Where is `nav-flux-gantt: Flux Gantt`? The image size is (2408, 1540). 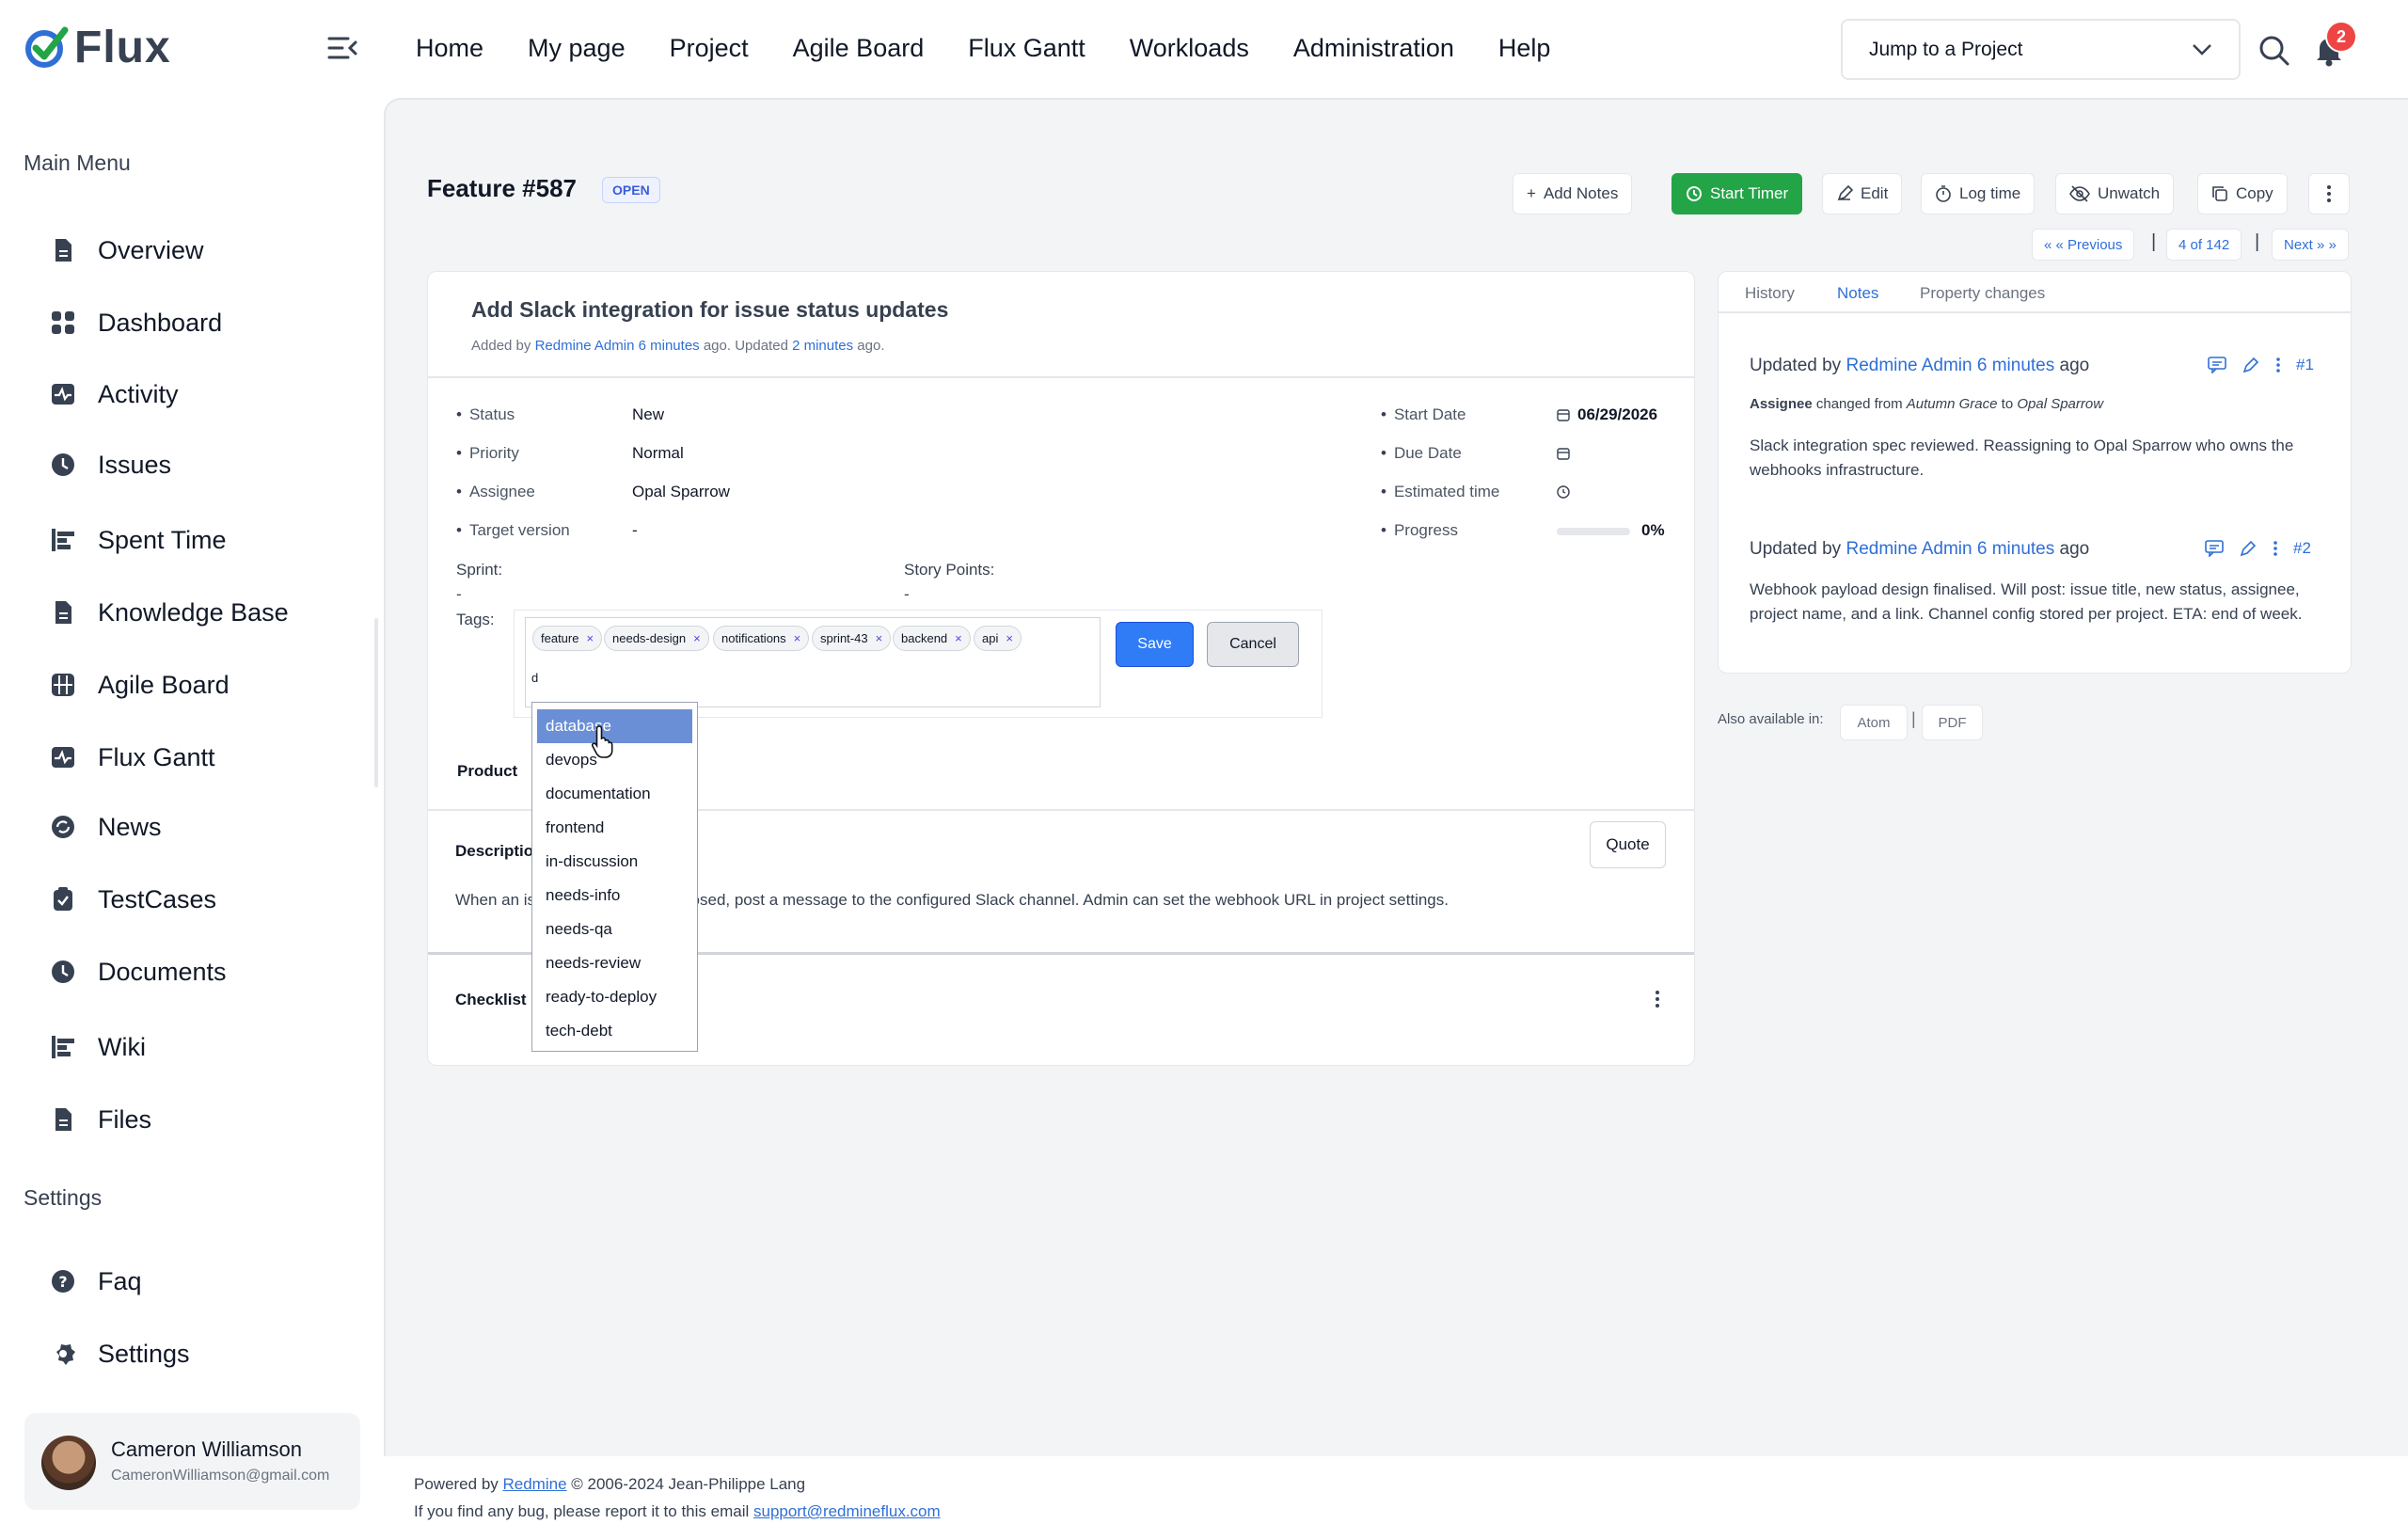 nav-flux-gantt: Flux Gantt is located at coordinates (1027, 48).